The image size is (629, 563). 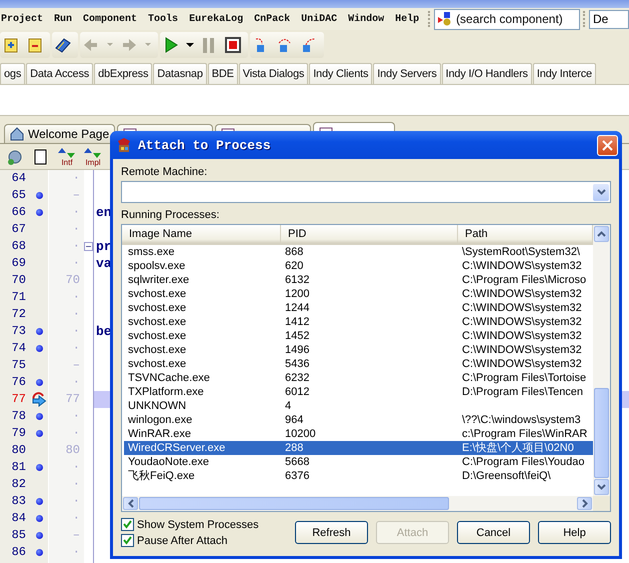 I want to click on line-number: 80, so click(x=18, y=450).